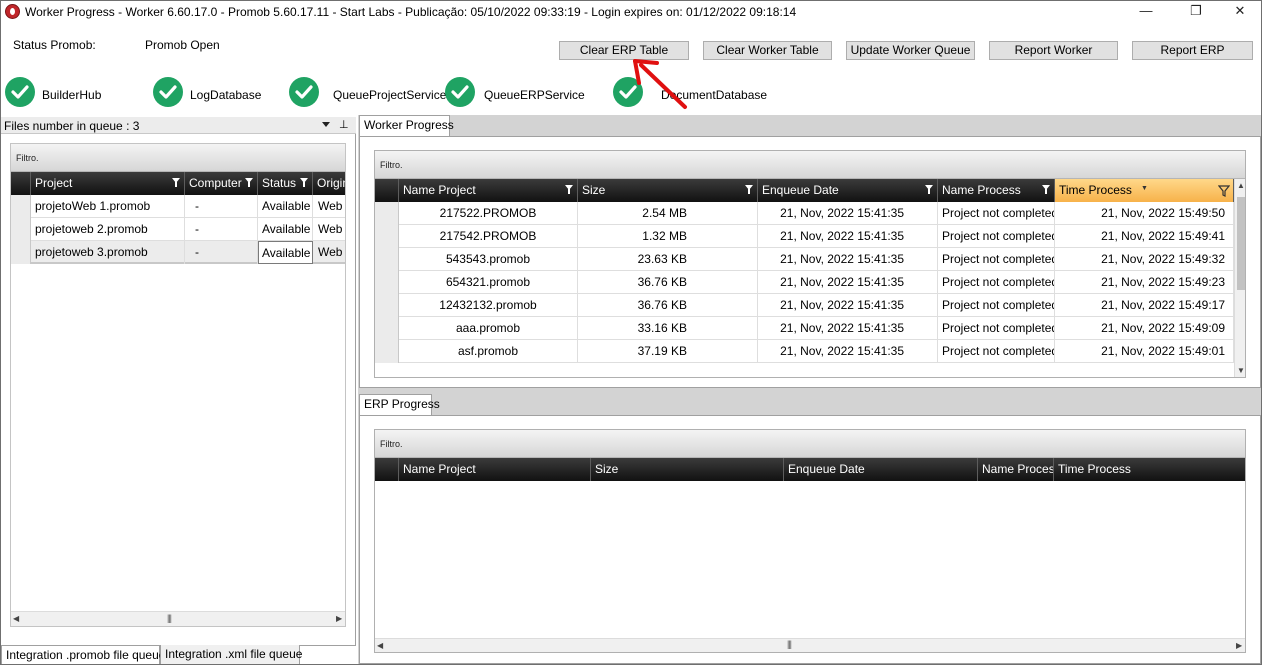 The image size is (1269, 670). I want to click on cell-size: 2.54 MB, so click(668, 213).